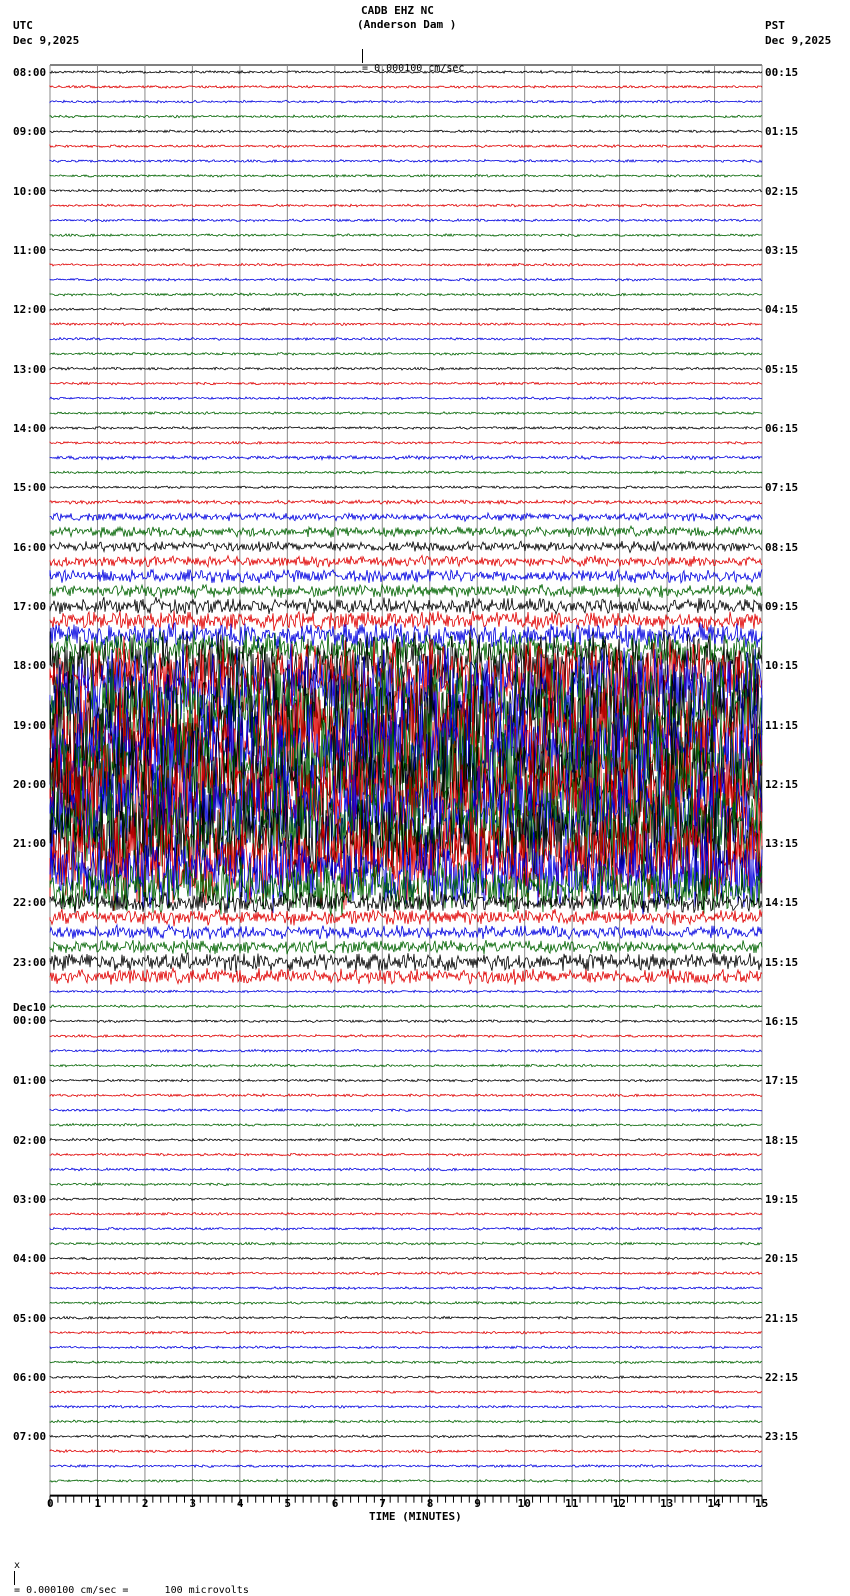 This screenshot has height=1596, width=850. What do you see at coordinates (240, 1503) in the screenshot?
I see `x-tick-label: 4` at bounding box center [240, 1503].